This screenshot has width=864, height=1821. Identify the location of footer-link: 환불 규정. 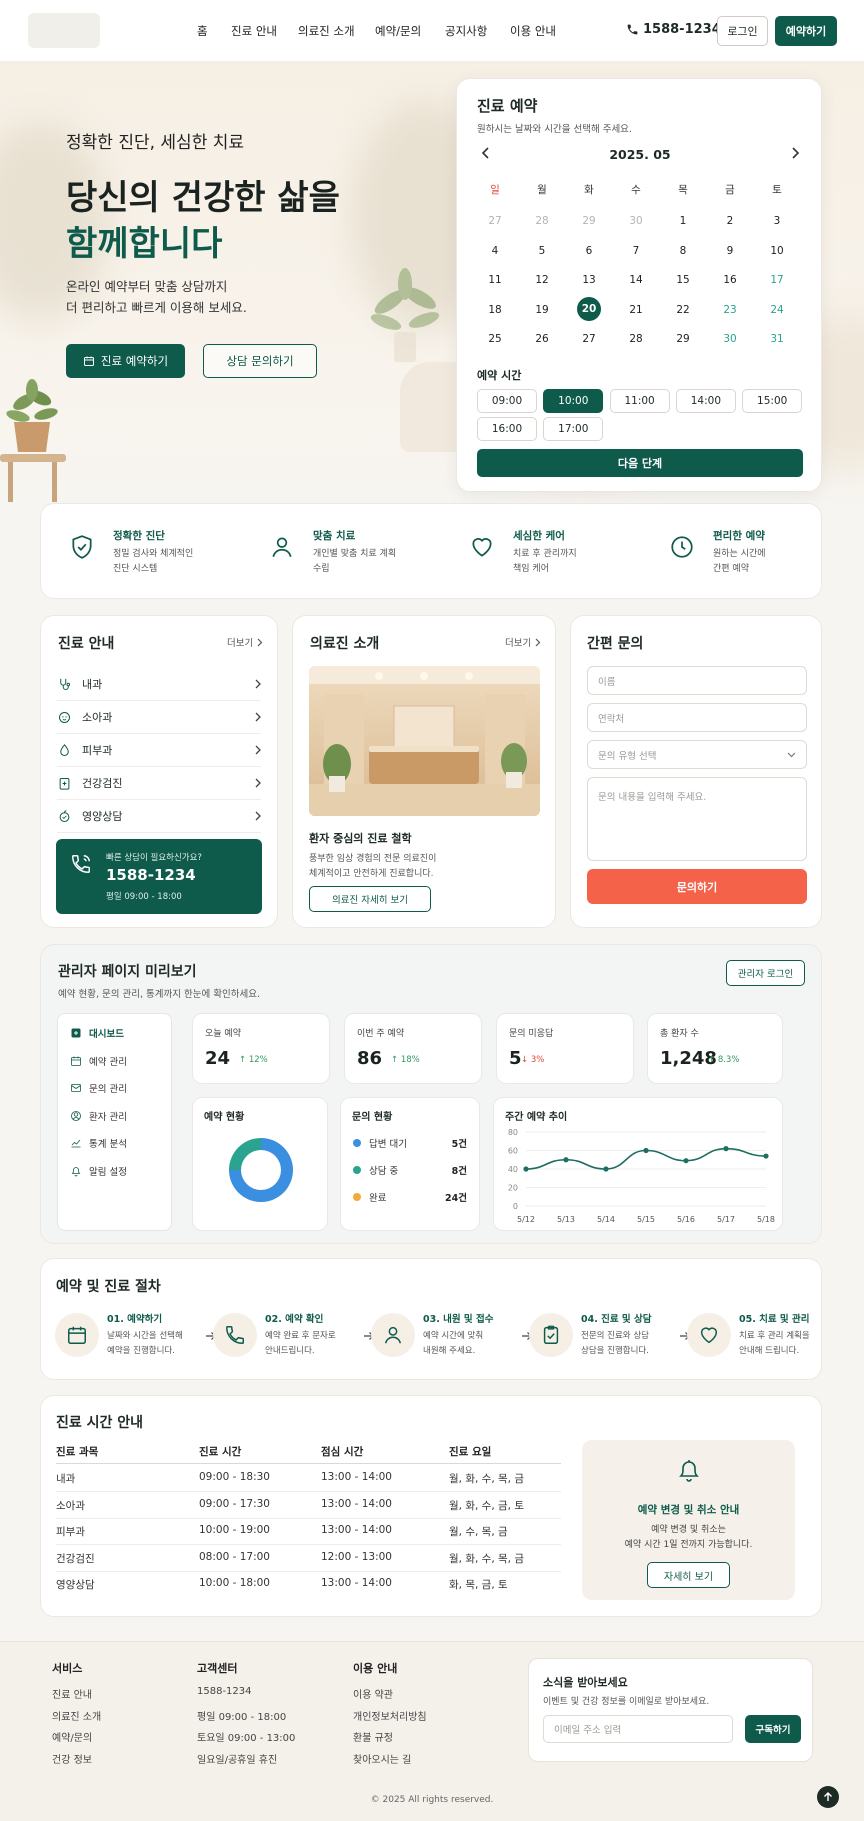
(373, 1736).